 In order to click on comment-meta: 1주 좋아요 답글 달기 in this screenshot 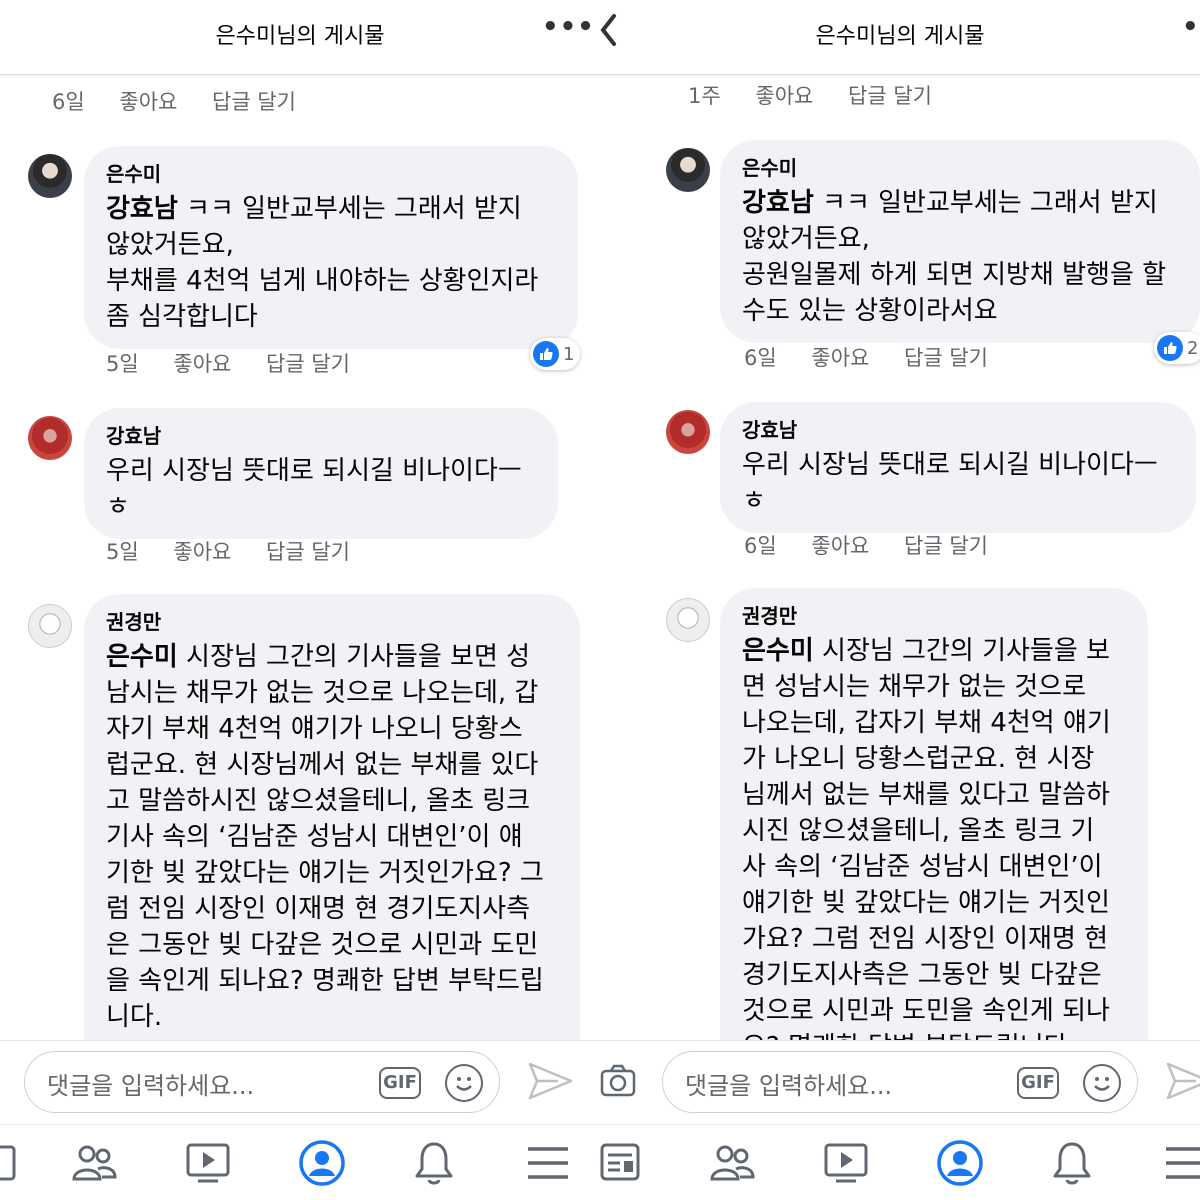, I will do `click(824, 95)`.